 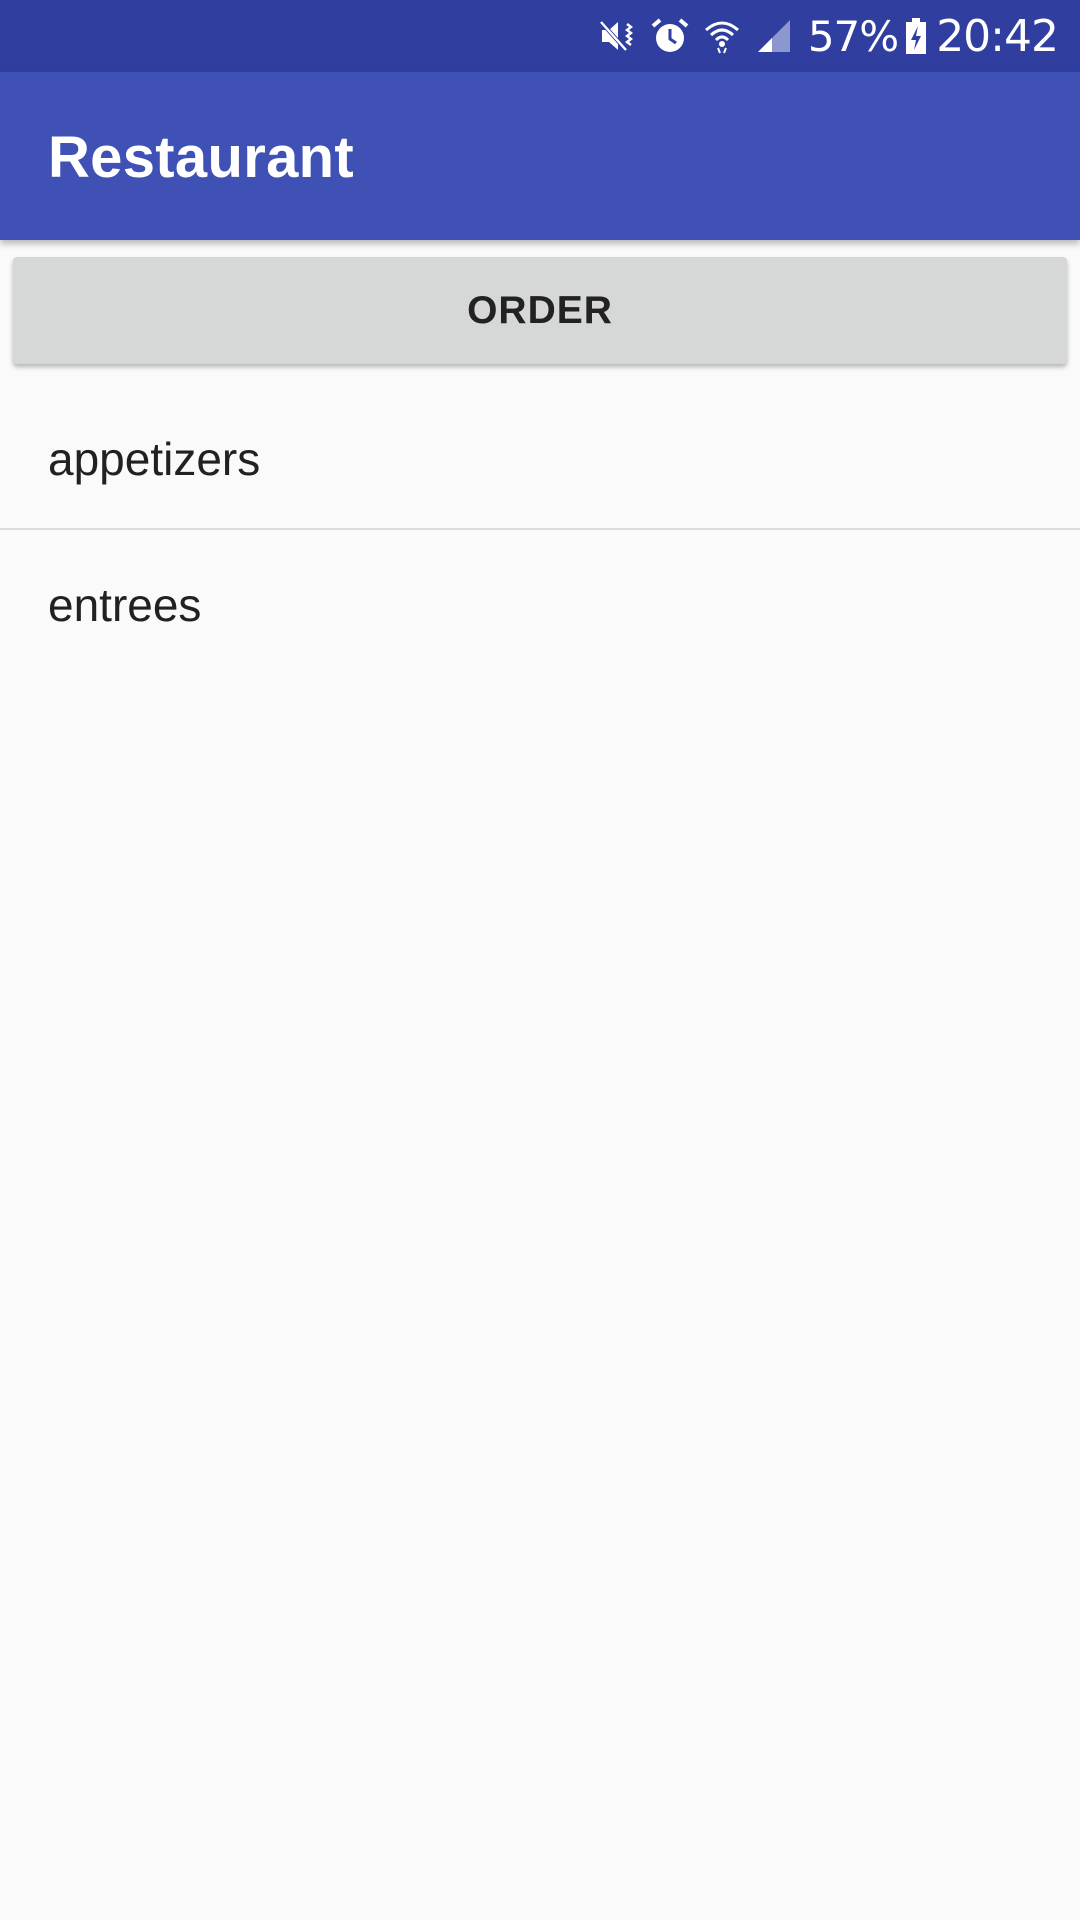 What do you see at coordinates (201, 157) in the screenshot?
I see `app-title: Restaurant` at bounding box center [201, 157].